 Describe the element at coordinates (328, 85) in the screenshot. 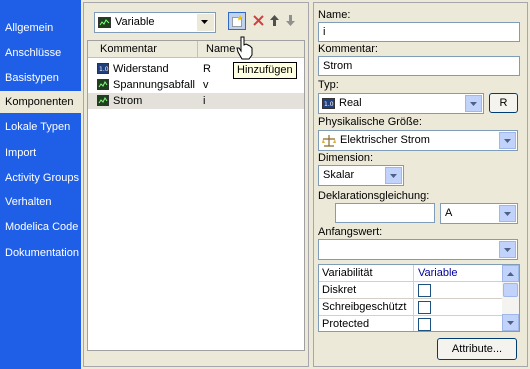

I see `type-label: Typ:` at that location.